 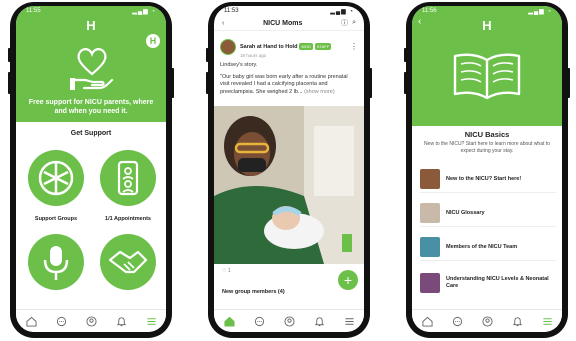 I want to click on new-members-heading: New group members (4), so click(x=253, y=292).